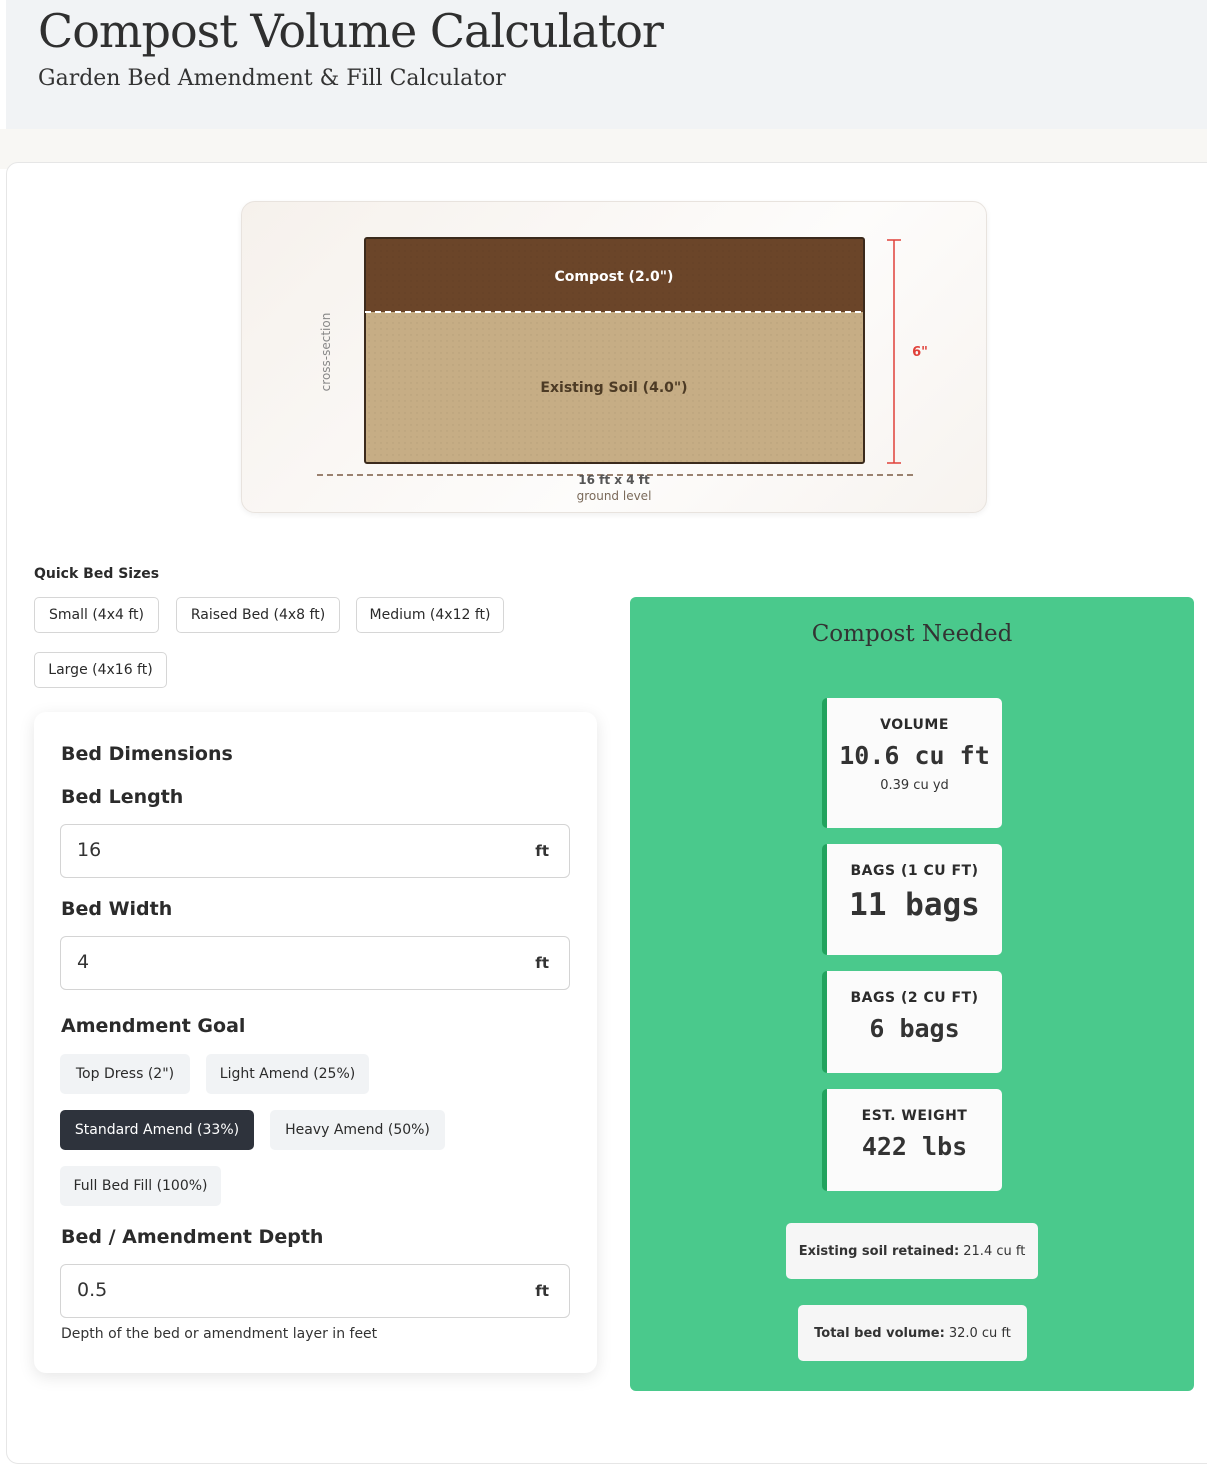  What do you see at coordinates (147, 754) in the screenshot?
I see `bed-dimensions-title: Bed Dimensions` at bounding box center [147, 754].